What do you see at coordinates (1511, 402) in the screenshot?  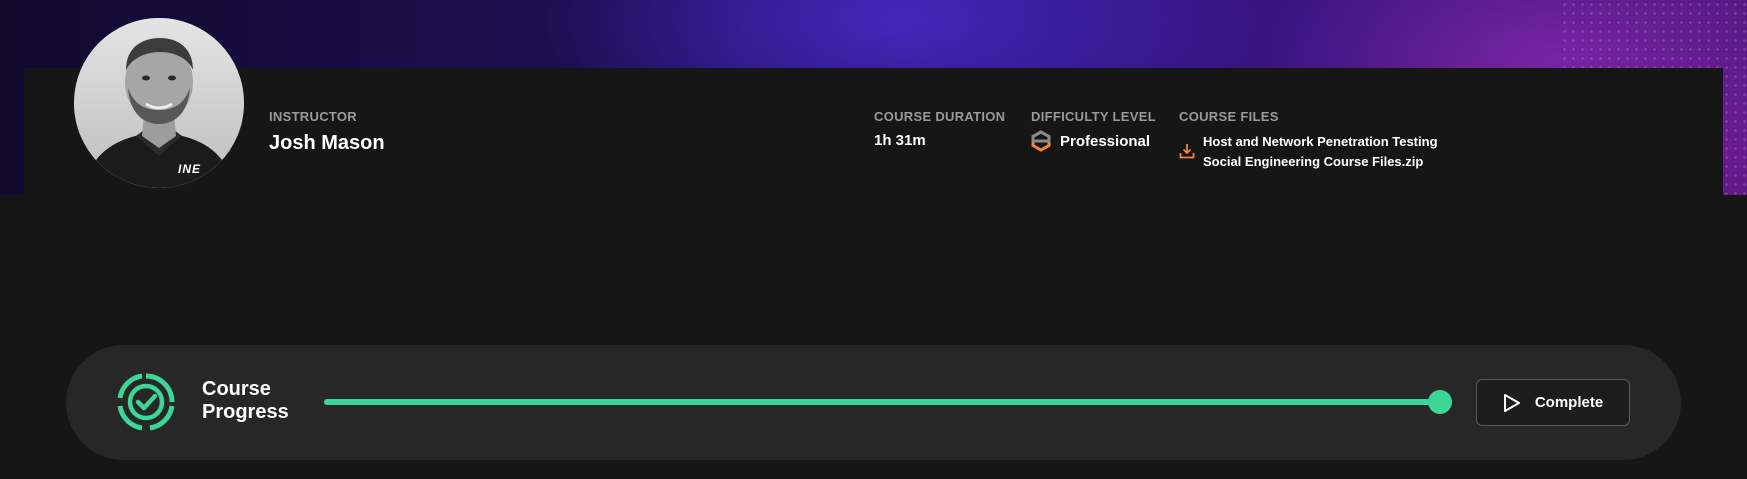 I see `play-icon` at bounding box center [1511, 402].